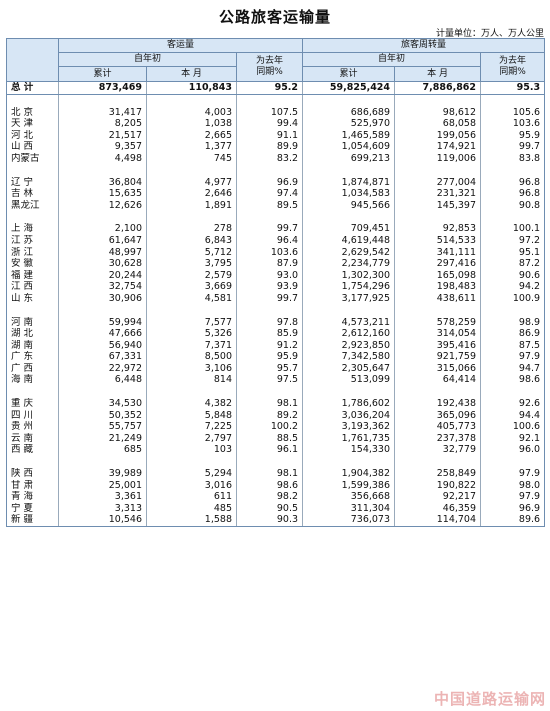 Image resolution: width=550 pixels, height=711 pixels. Describe the element at coordinates (513, 124) in the screenshot. I see `turnover-yoy-cell: 103.6` at that location.